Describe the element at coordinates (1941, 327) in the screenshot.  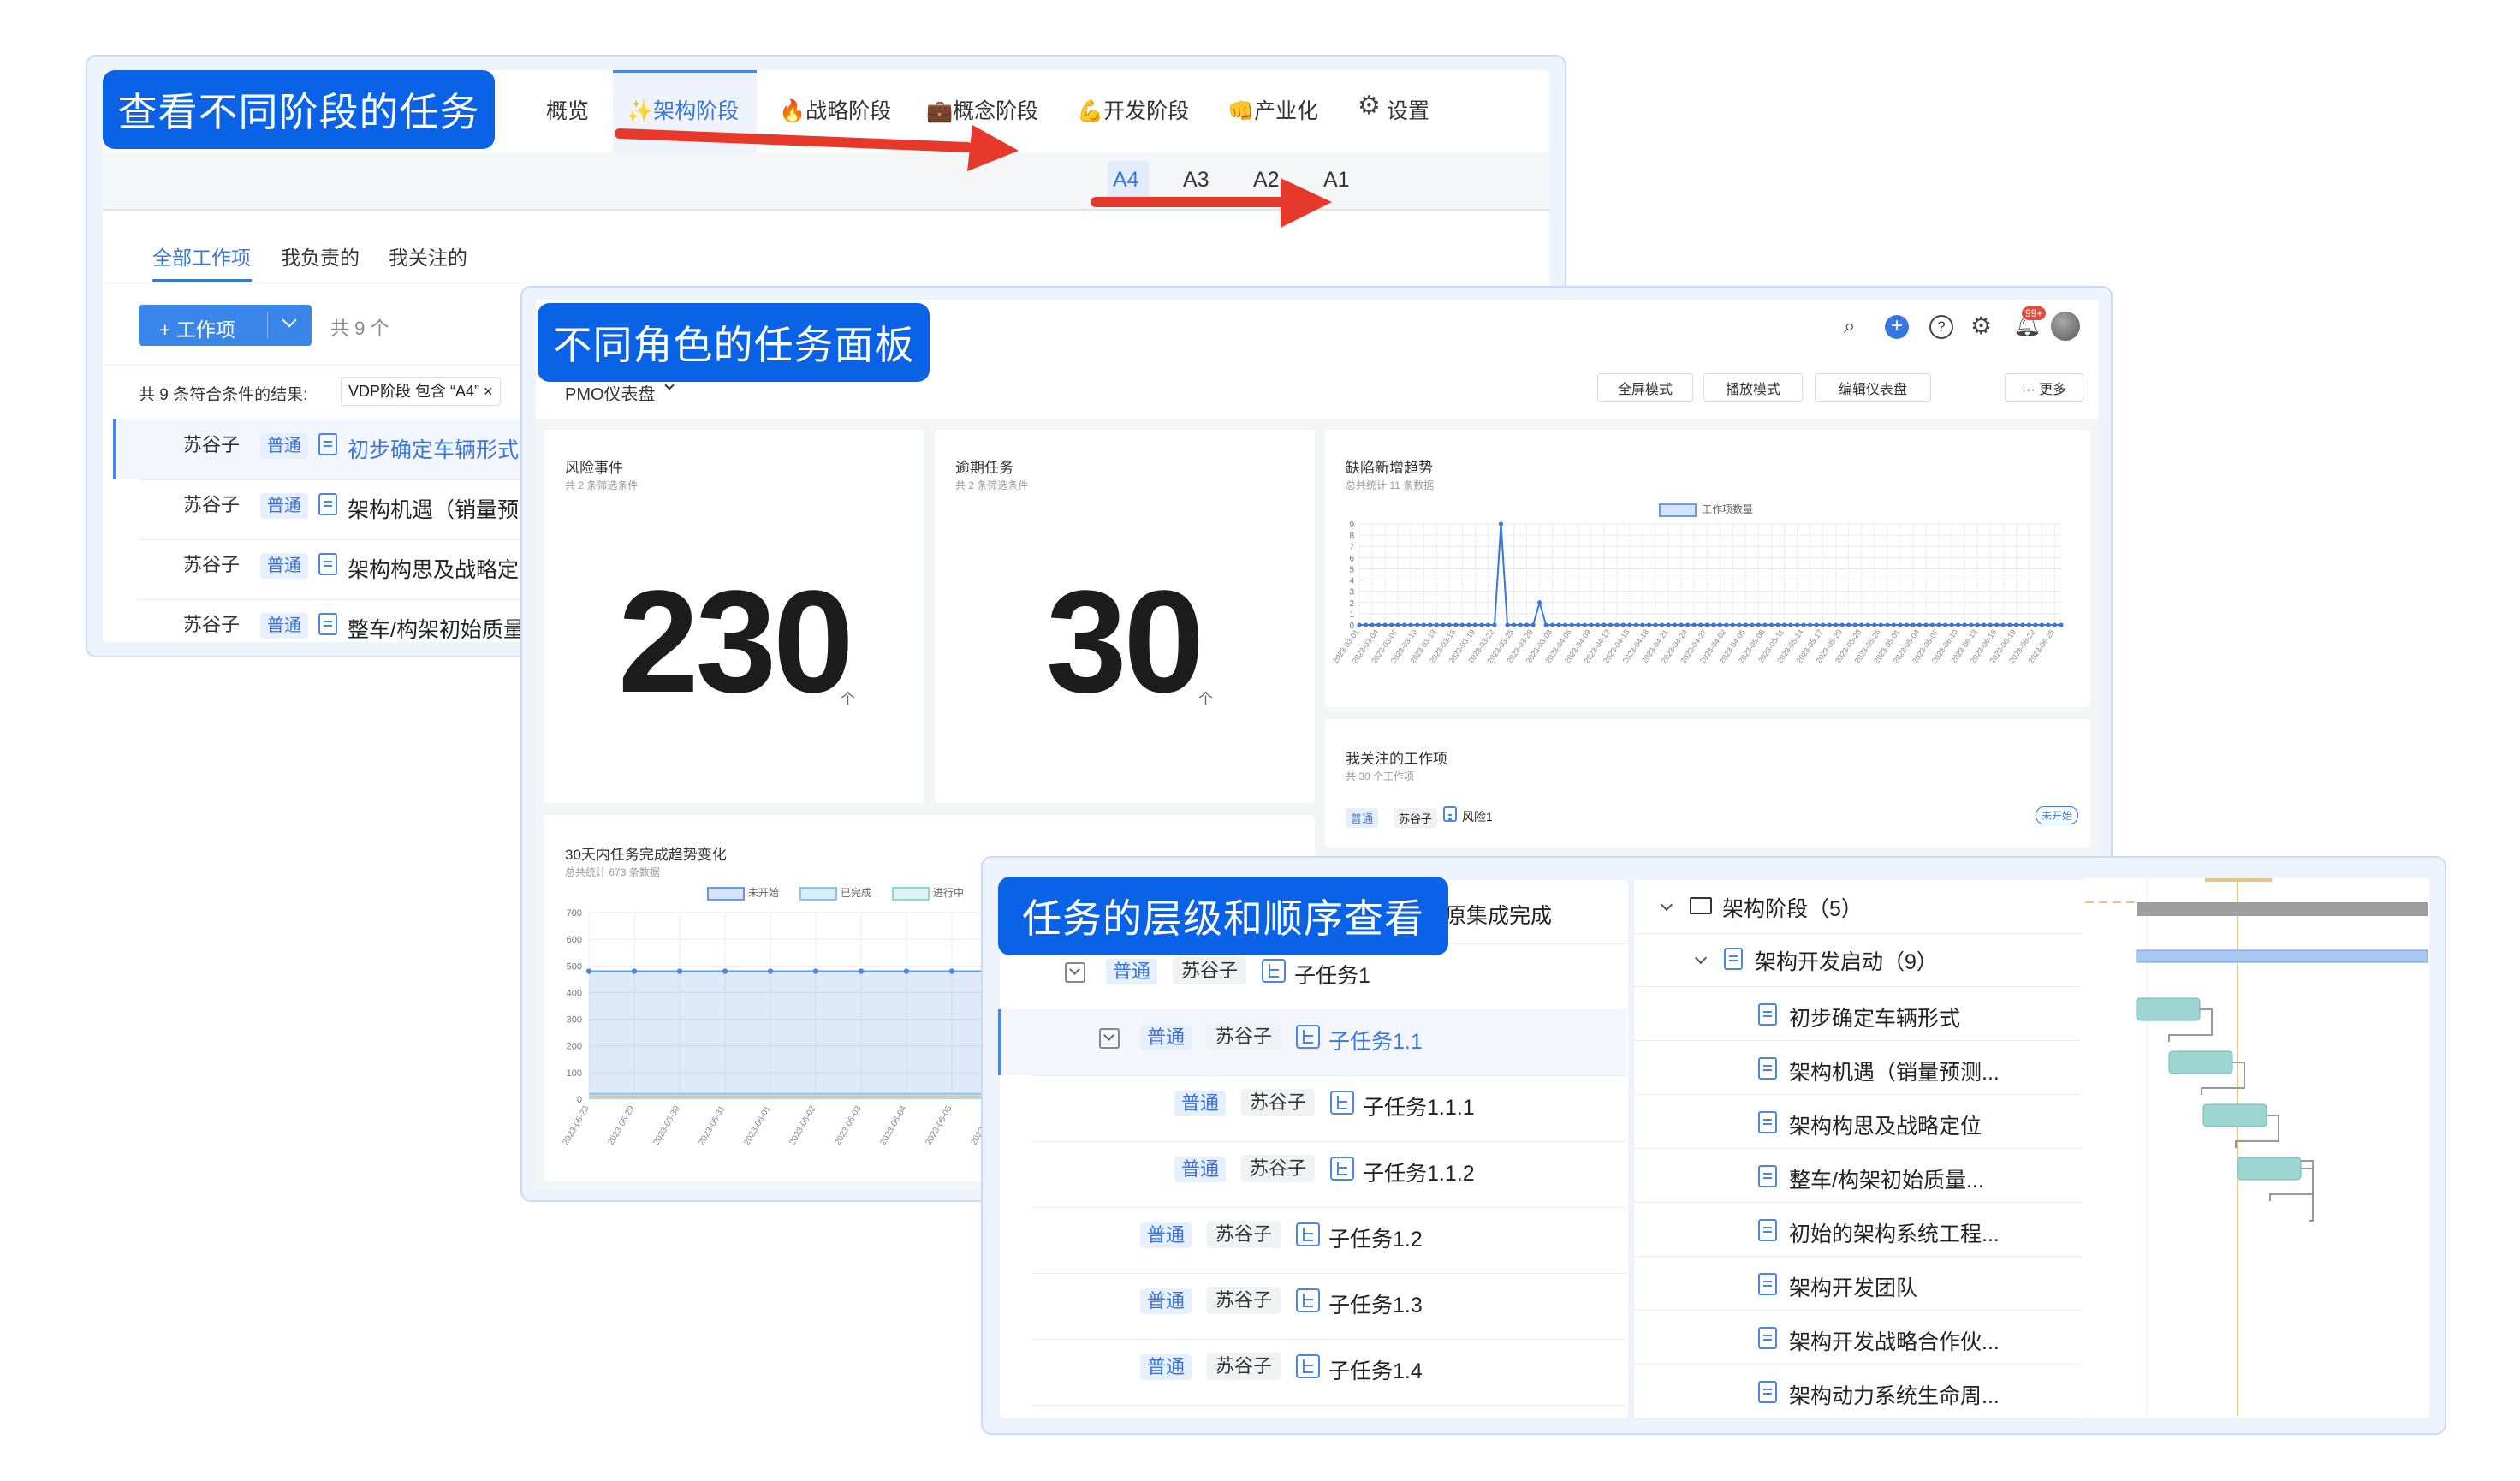
I see `help-icon: ?` at that location.